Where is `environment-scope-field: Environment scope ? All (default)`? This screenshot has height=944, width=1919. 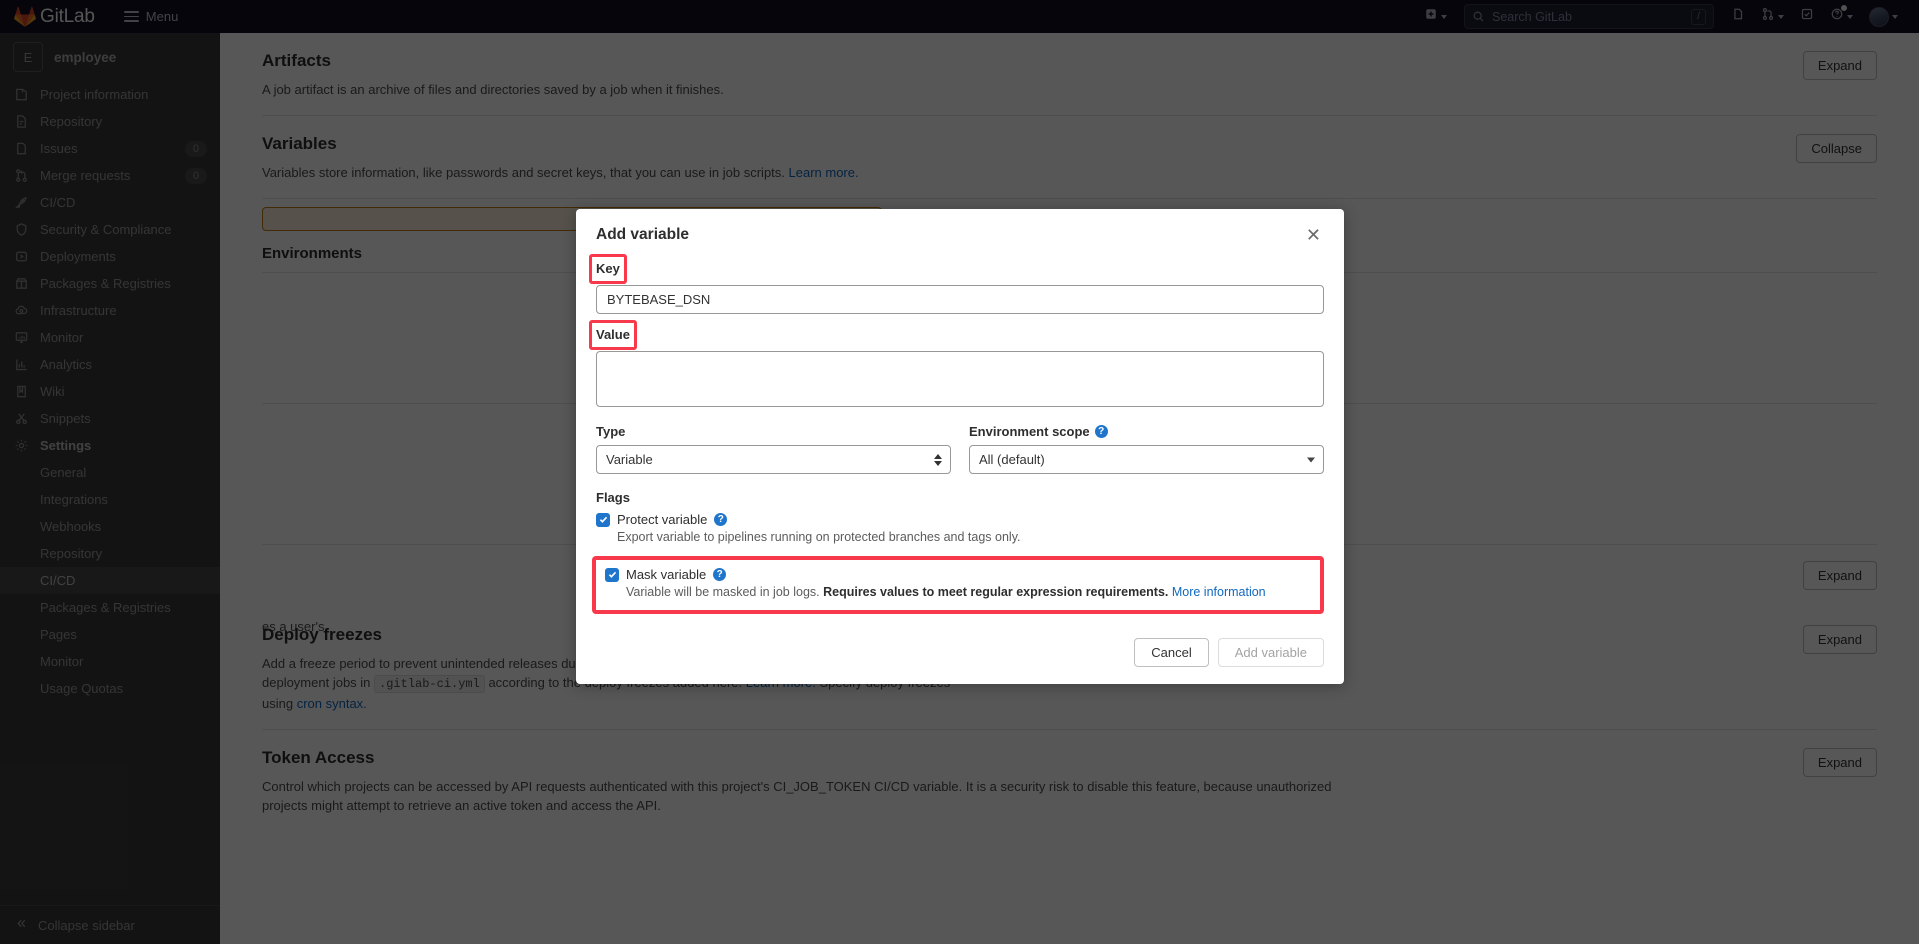 environment-scope-field: Environment scope ? All (default) is located at coordinates (1146, 449).